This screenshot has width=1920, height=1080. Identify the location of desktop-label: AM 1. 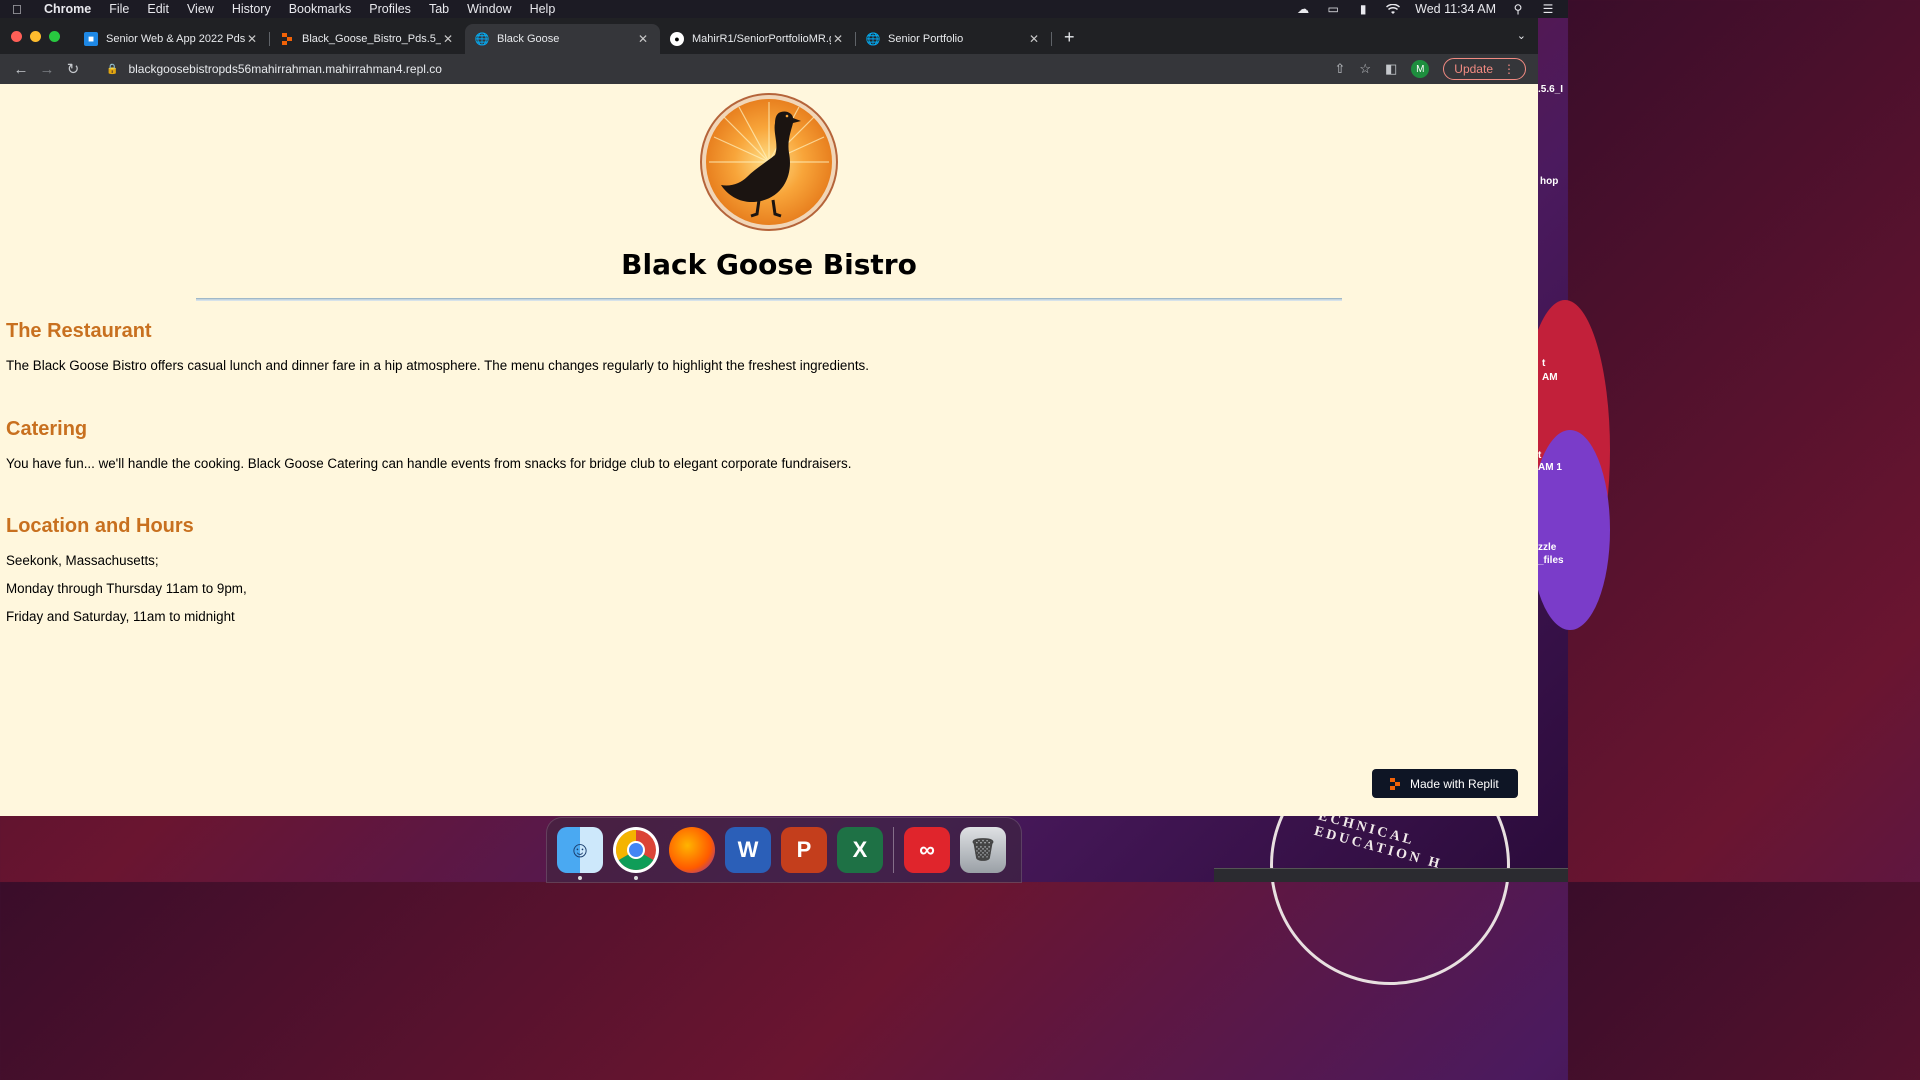
(1550, 468).